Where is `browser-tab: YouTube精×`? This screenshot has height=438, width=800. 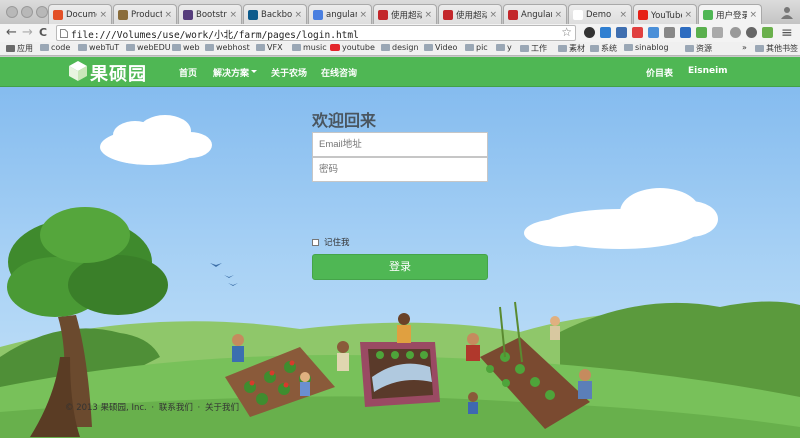 browser-tab: YouTube精× is located at coordinates (665, 14).